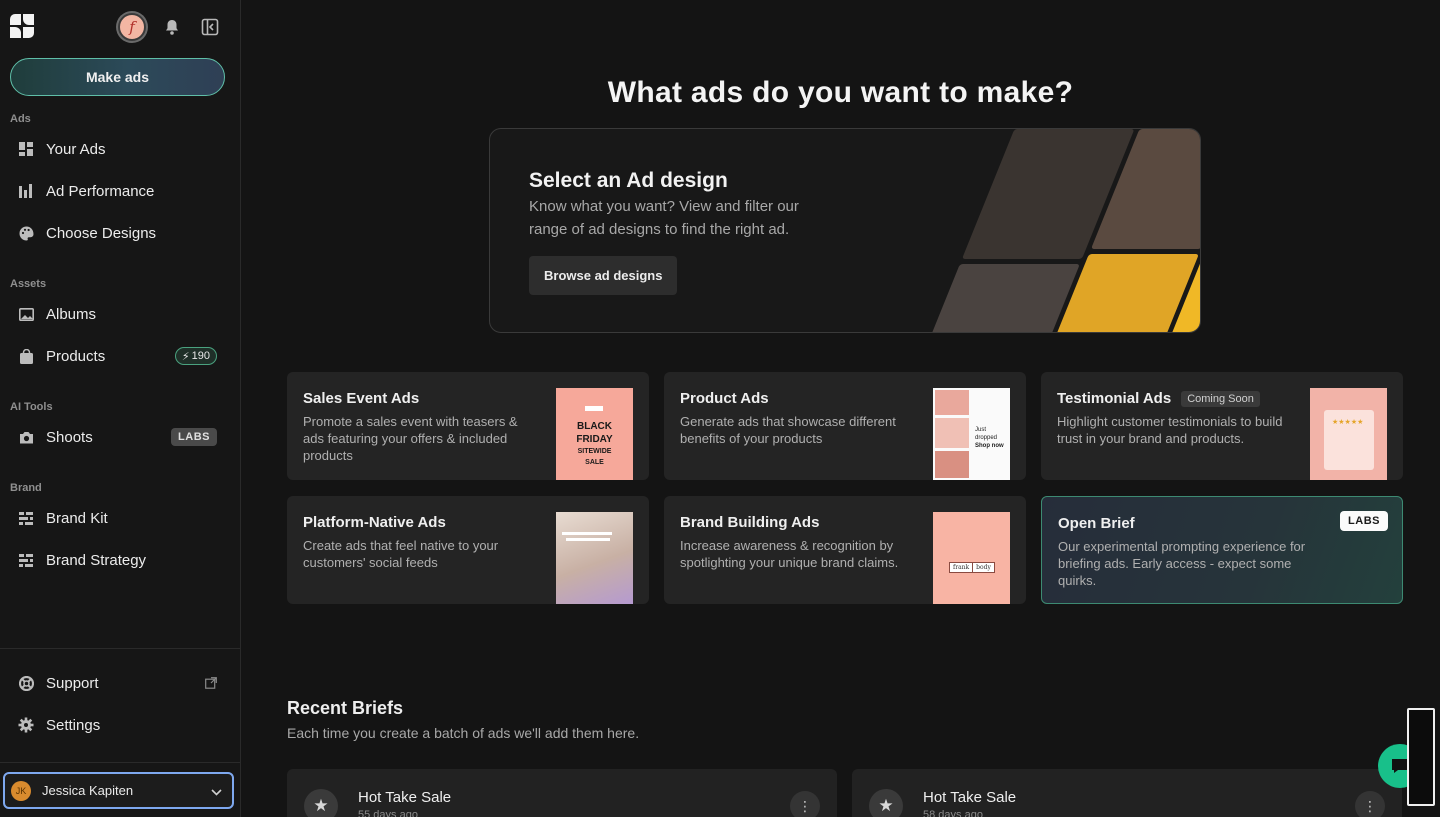  I want to click on brand-building-thumbnail: frank body, so click(971, 558).